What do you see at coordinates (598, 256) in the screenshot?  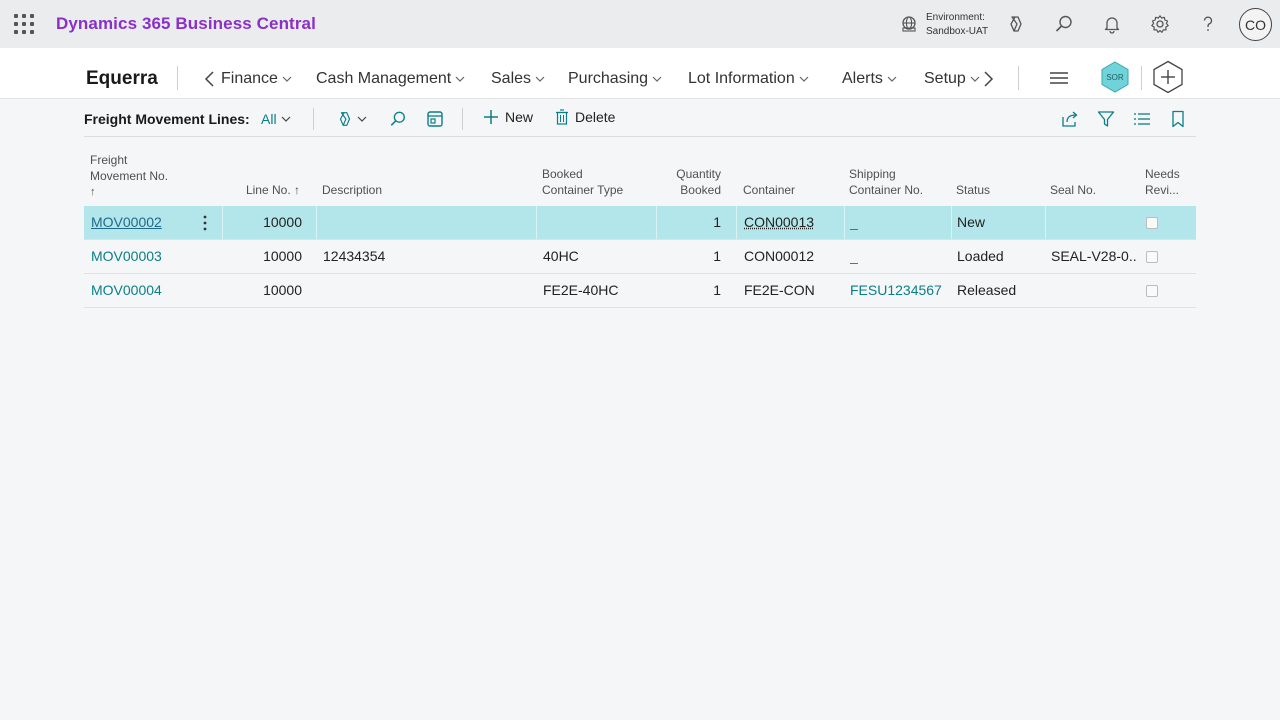 I see `booked-container-type-cell: 40HC` at bounding box center [598, 256].